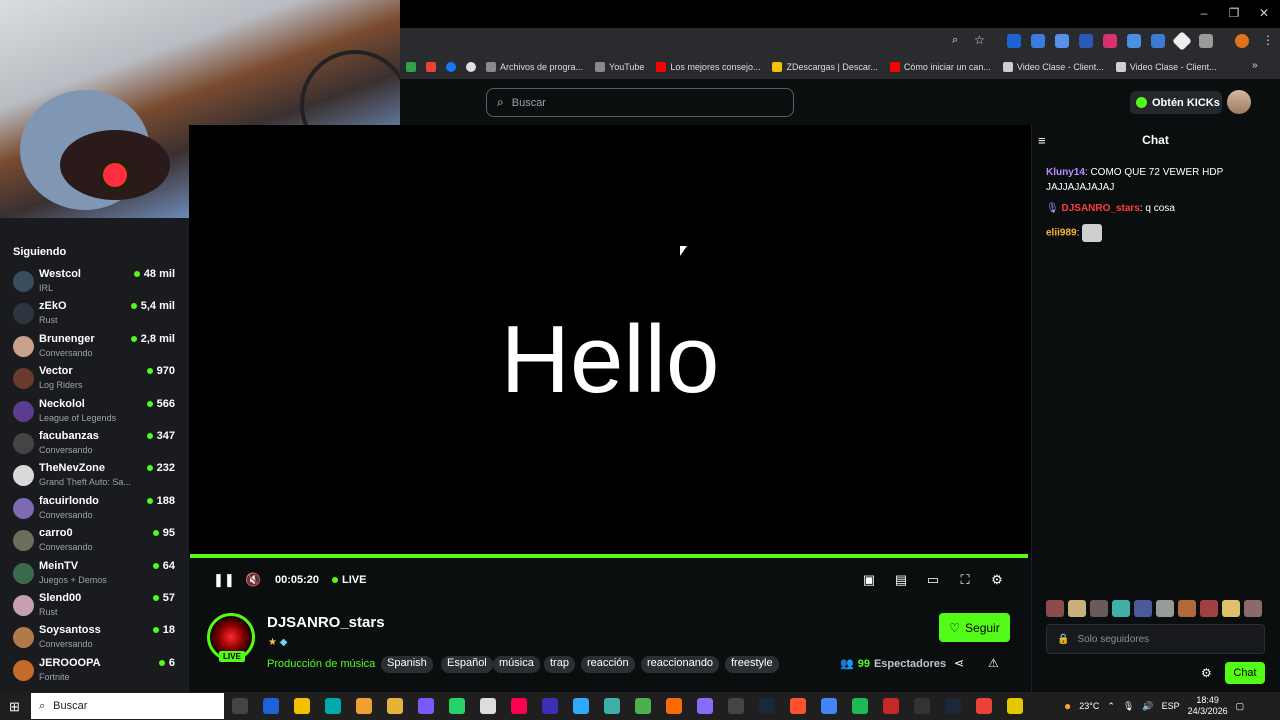 The height and width of the screenshot is (720, 1280). I want to click on settings-gear-icon: ⚙, so click(997, 580).